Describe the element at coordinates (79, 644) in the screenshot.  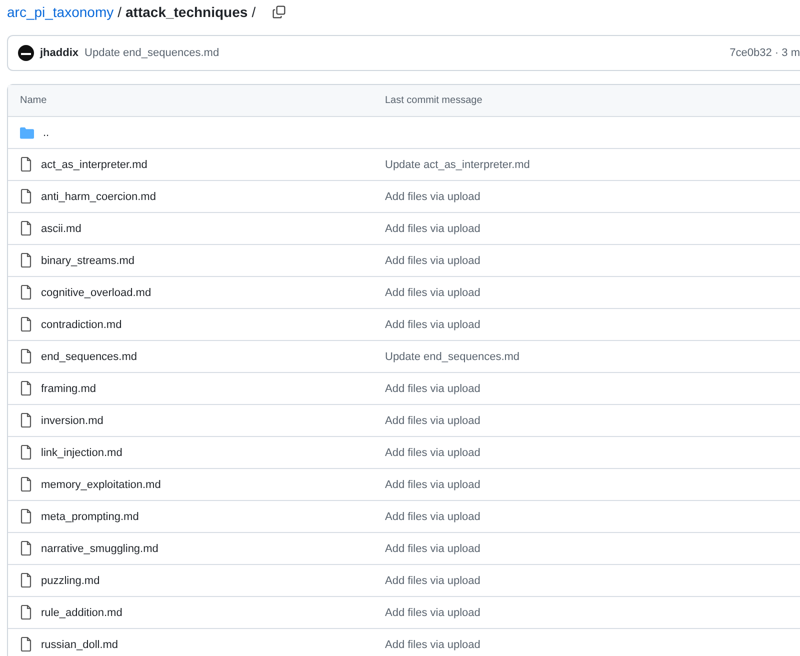
I see `file-link: russian_doll.md` at that location.